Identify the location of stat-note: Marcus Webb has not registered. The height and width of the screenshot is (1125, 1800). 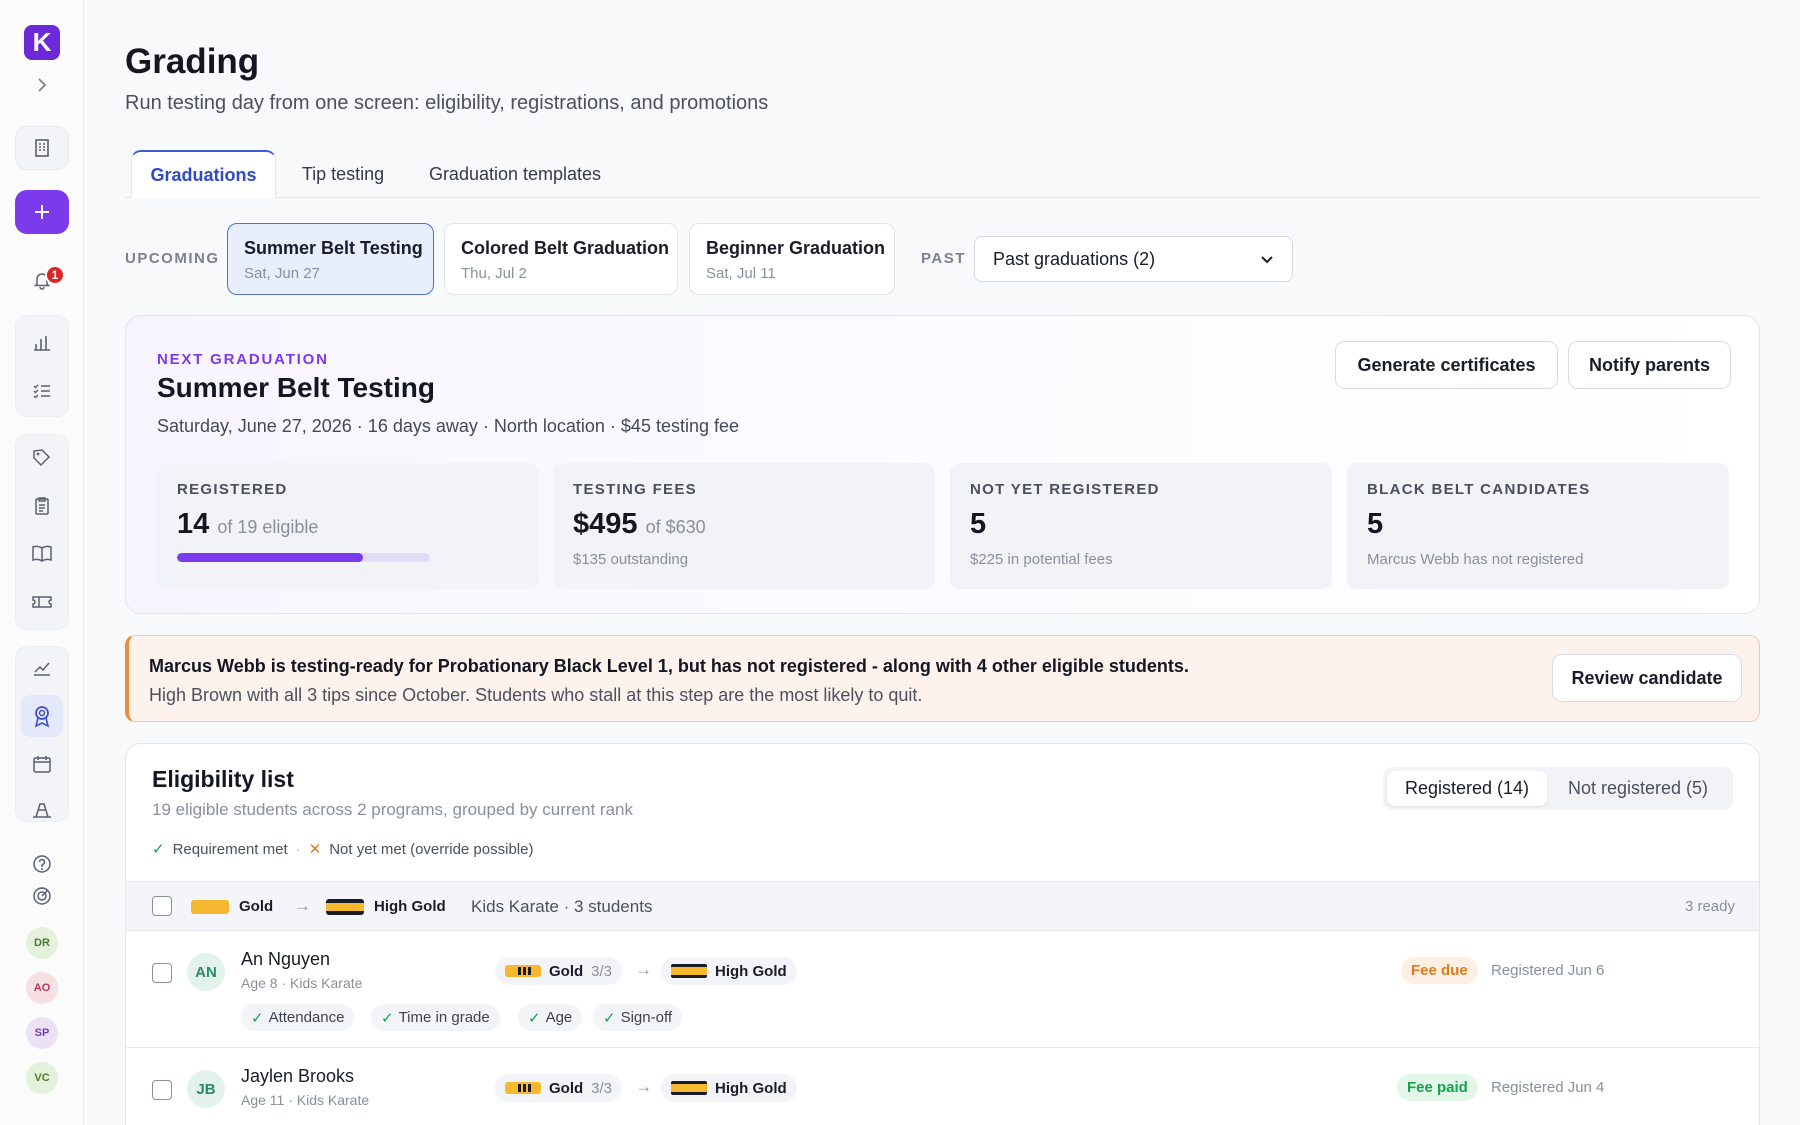
(1475, 559).